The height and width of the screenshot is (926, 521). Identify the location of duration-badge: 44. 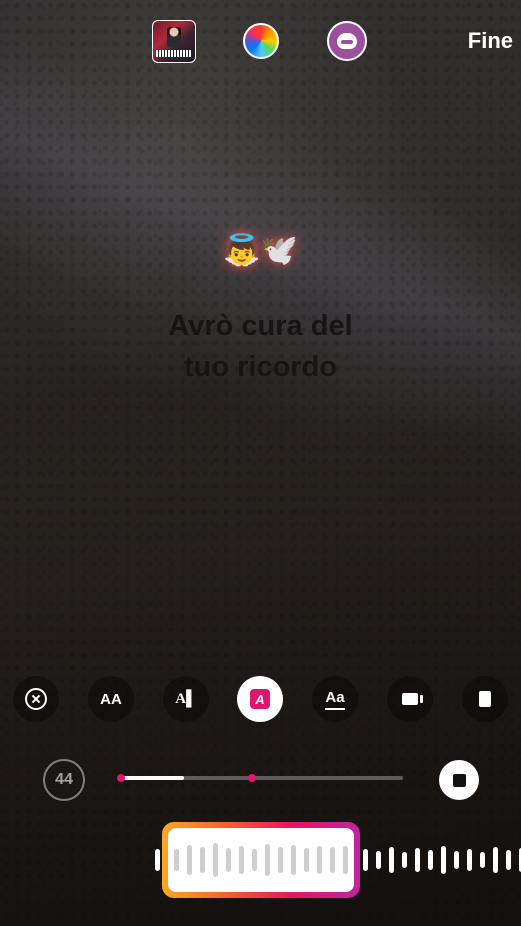
(64, 780).